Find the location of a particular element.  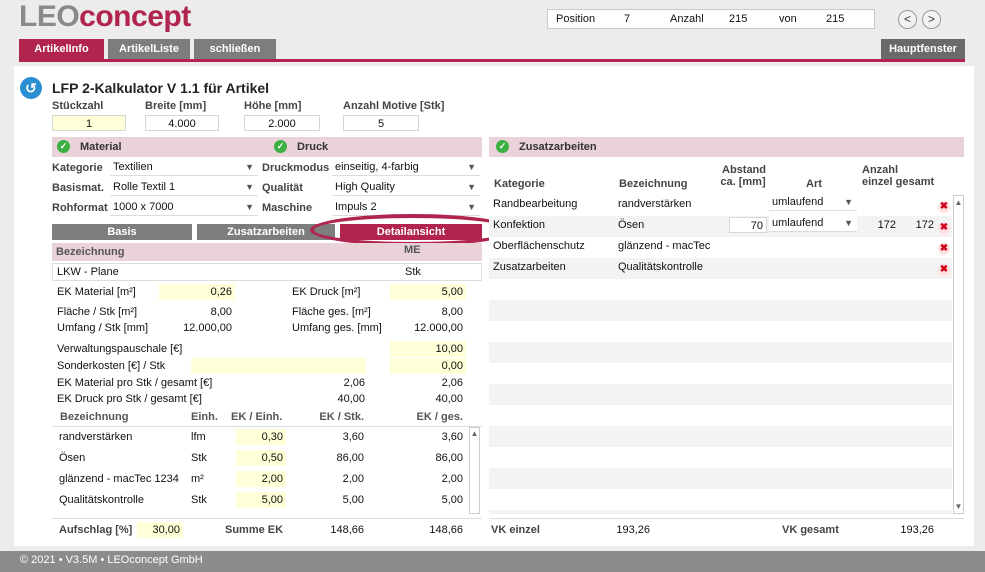

breite-input: 4.000 is located at coordinates (182, 123).